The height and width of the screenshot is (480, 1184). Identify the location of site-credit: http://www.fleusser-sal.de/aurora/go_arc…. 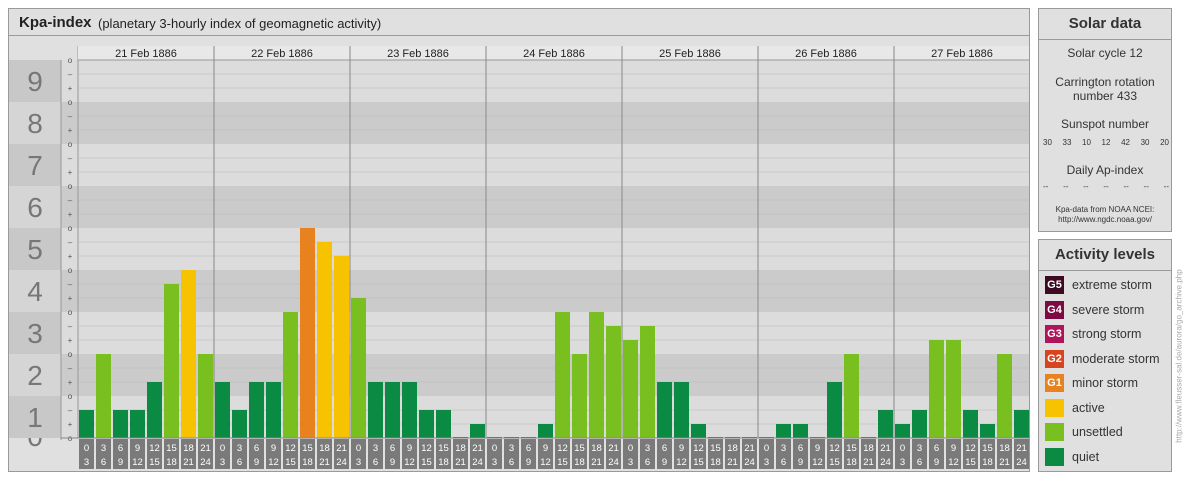
(1179, 356).